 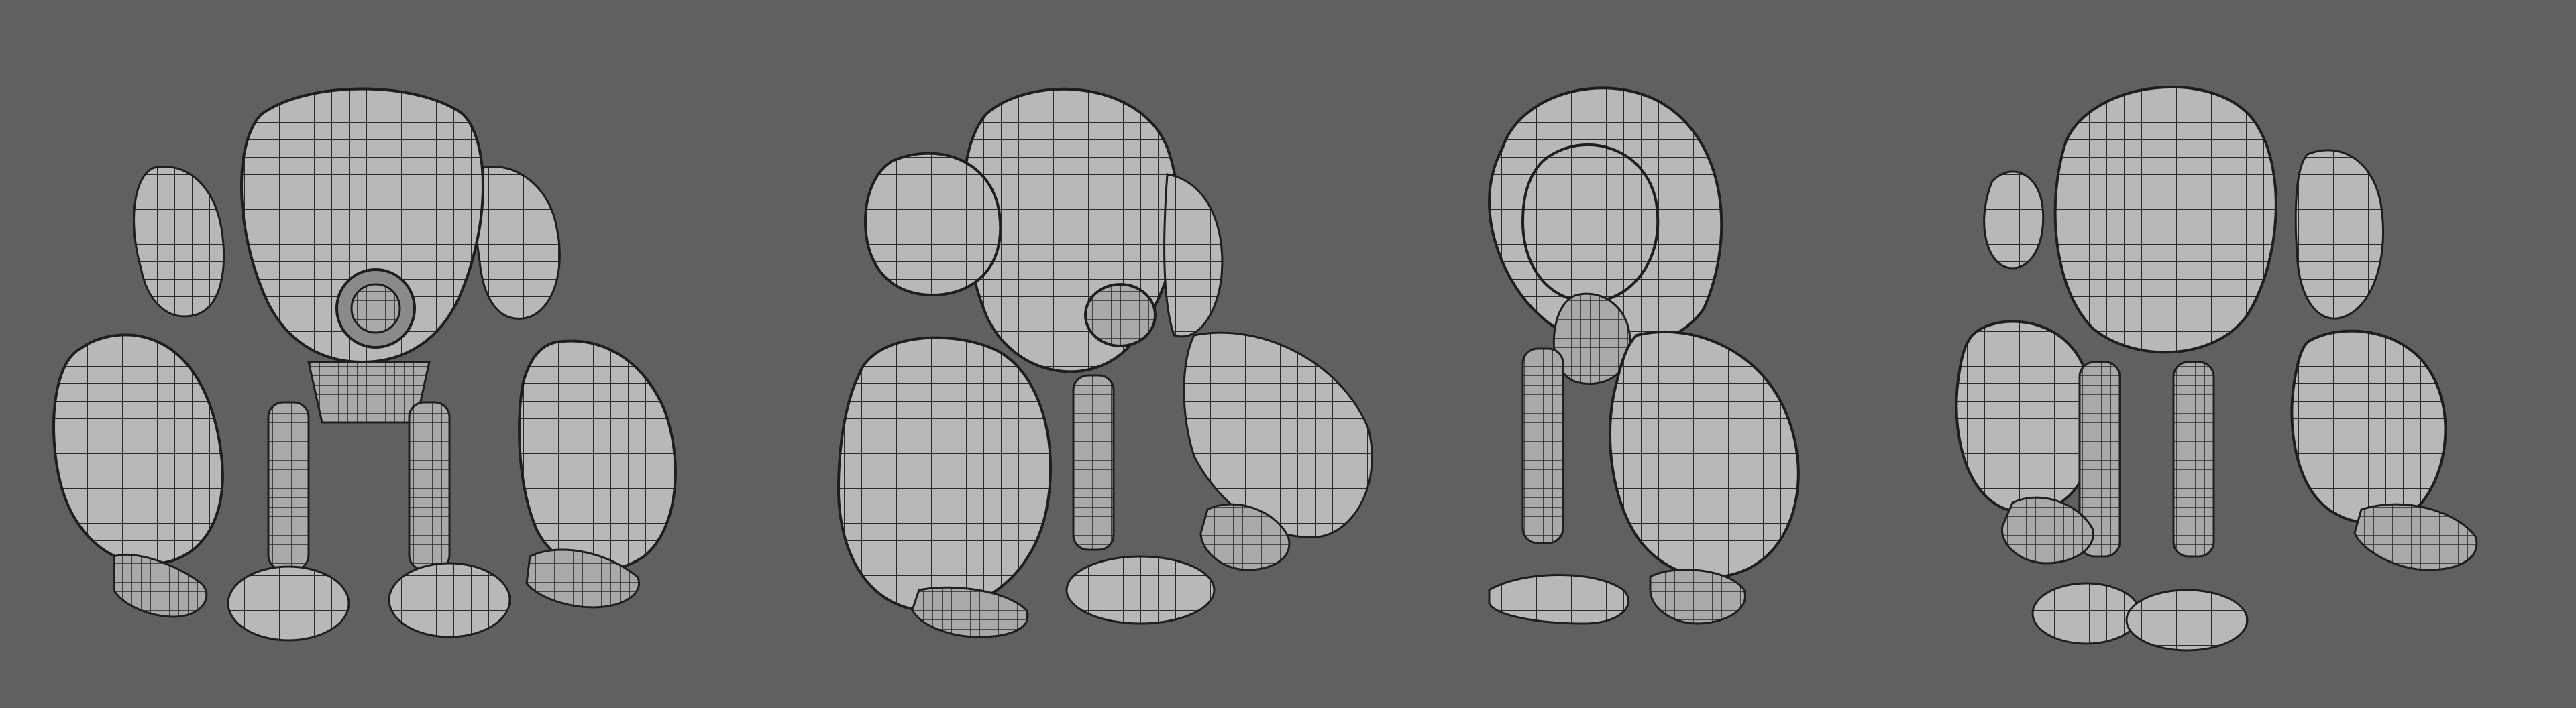 What do you see at coordinates (2014, 220) in the screenshot?
I see `left-shoulder` at bounding box center [2014, 220].